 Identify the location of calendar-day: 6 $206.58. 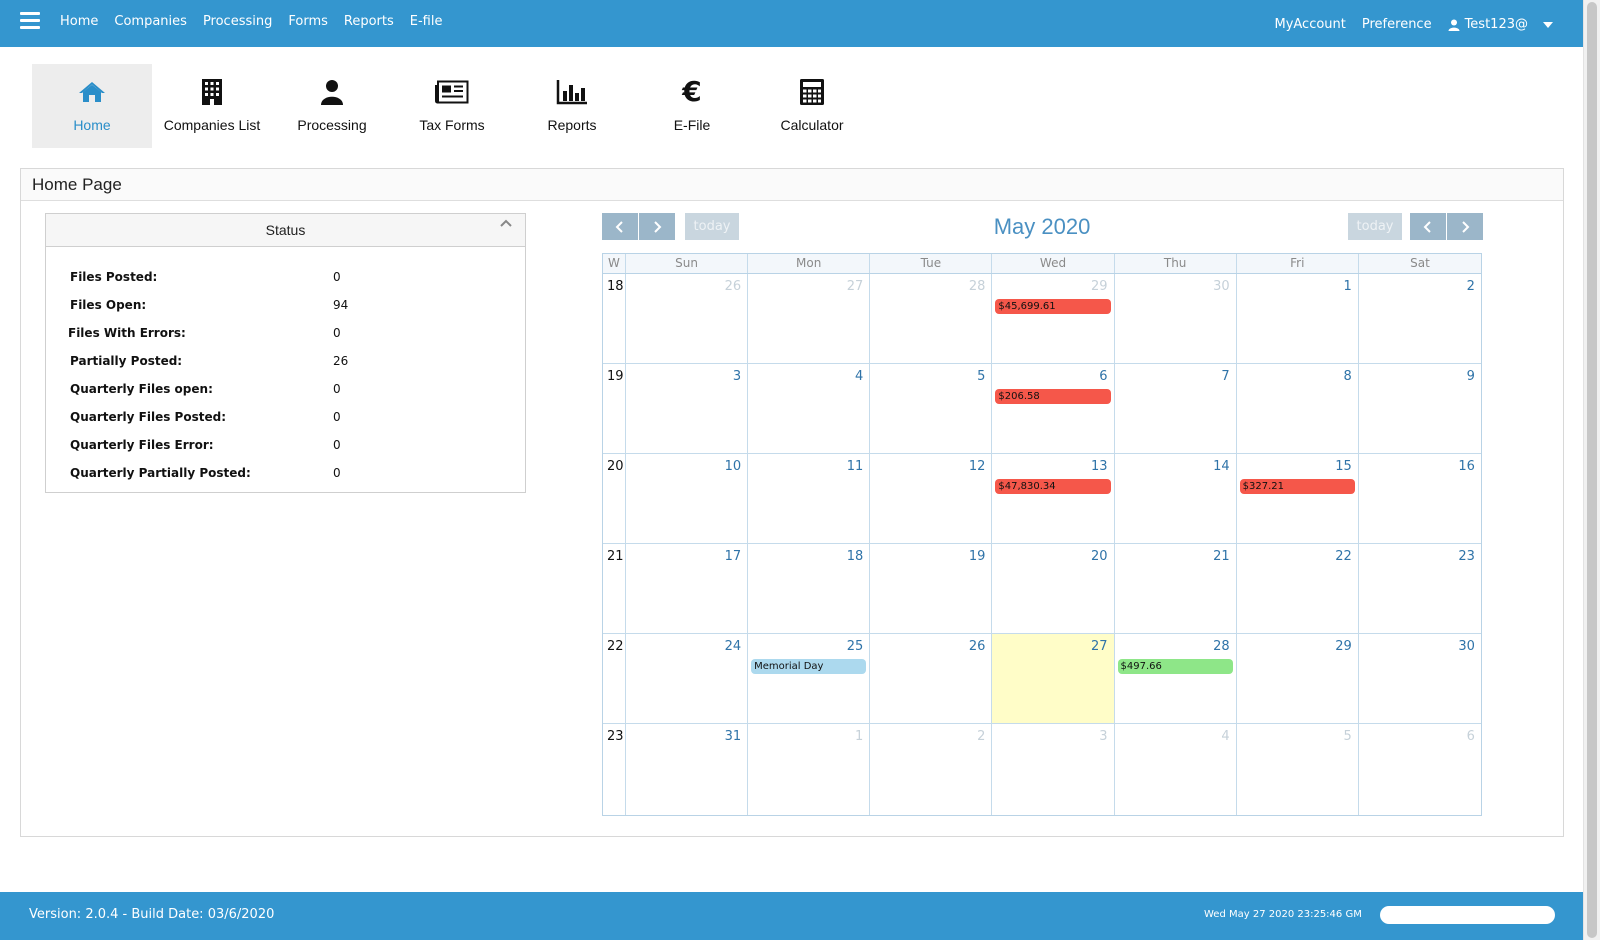
(1053, 408).